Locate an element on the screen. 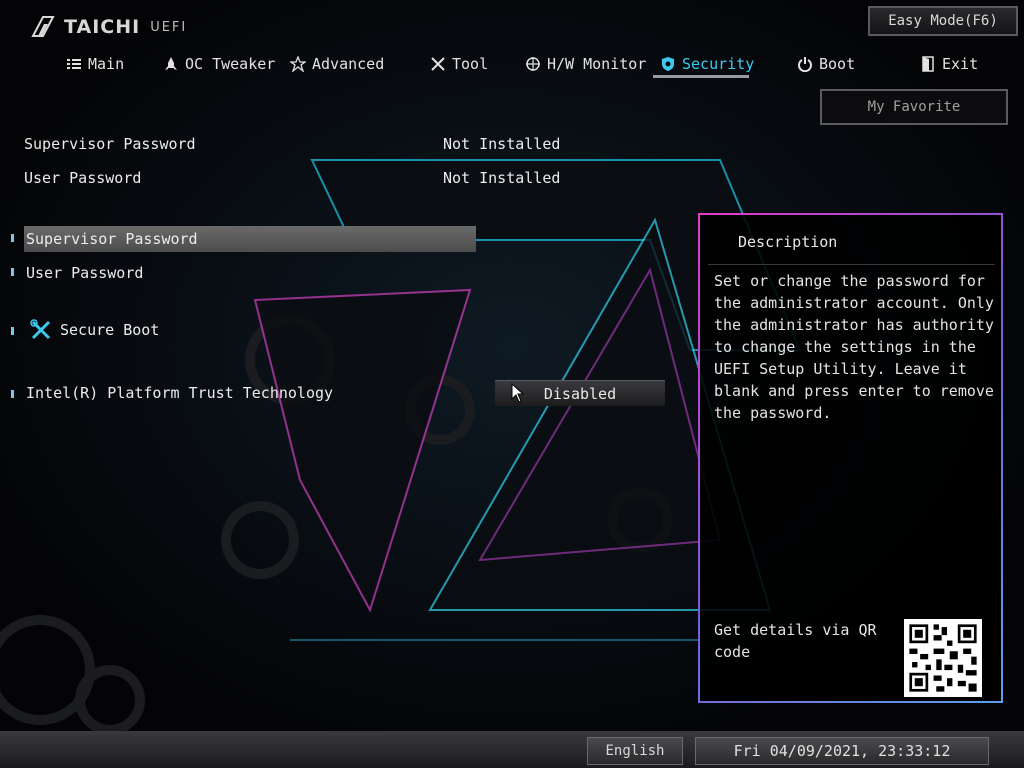 The height and width of the screenshot is (768, 1024). power-icon is located at coordinates (805, 64).